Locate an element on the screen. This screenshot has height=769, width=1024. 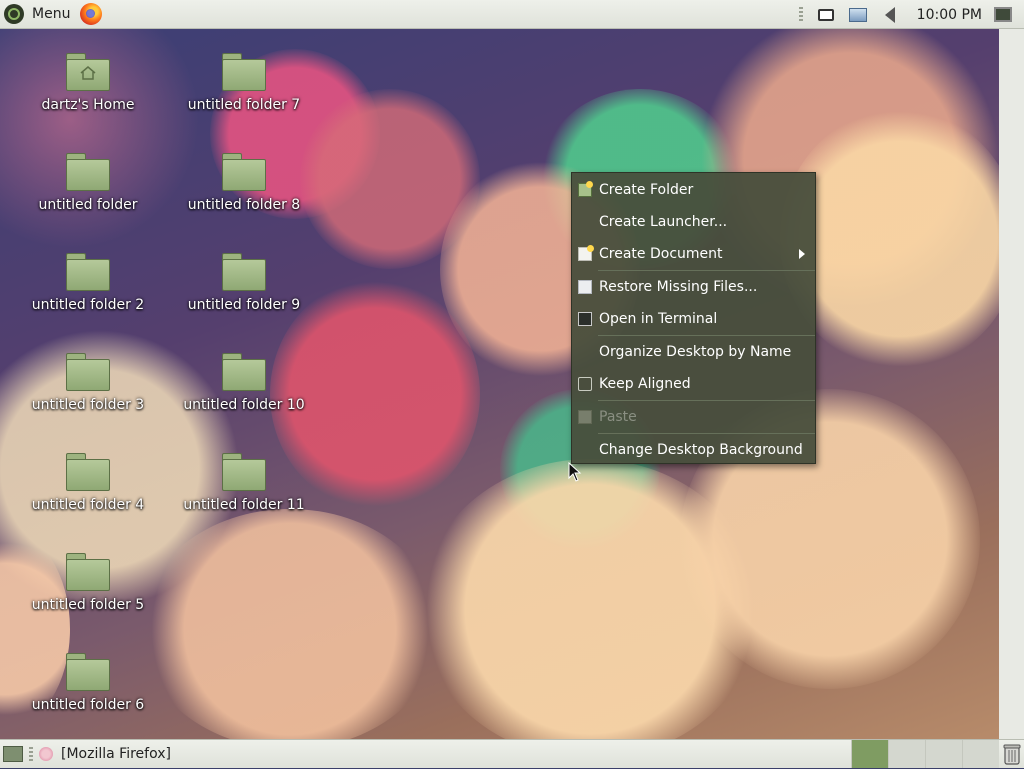
network-icon is located at coordinates (858, 15).